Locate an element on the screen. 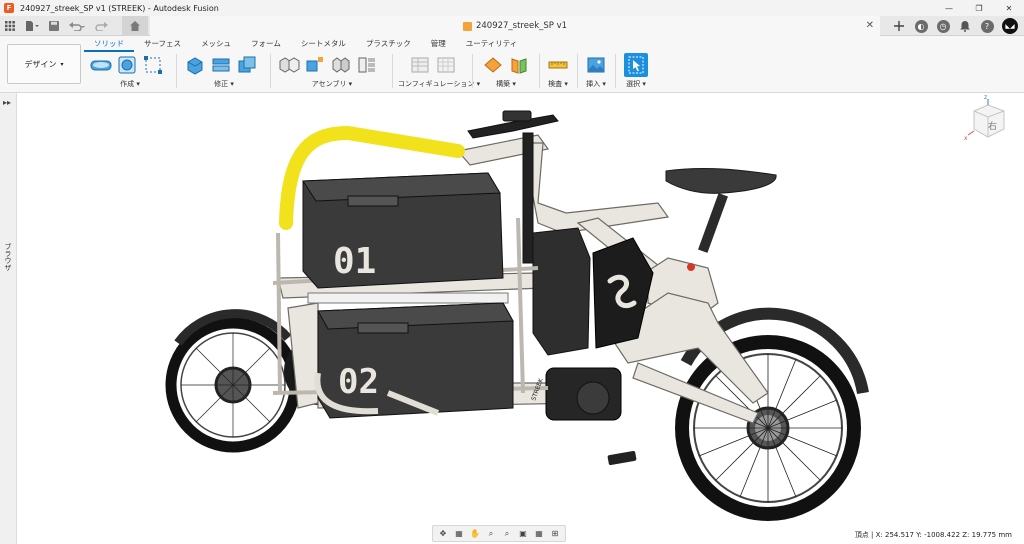 The image size is (1024, 544). create-sketch-icon is located at coordinates (101, 65).